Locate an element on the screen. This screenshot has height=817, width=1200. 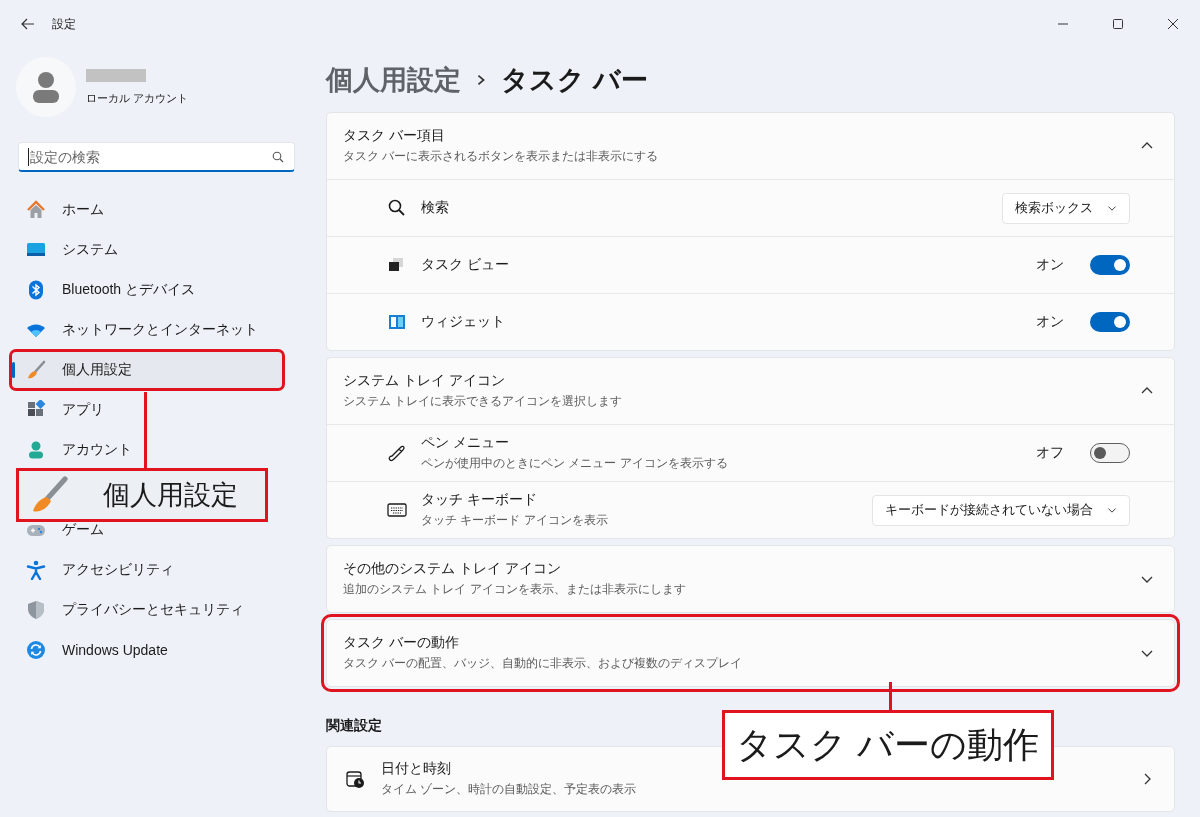
setting-label: 検索 is located at coordinates (435, 208).